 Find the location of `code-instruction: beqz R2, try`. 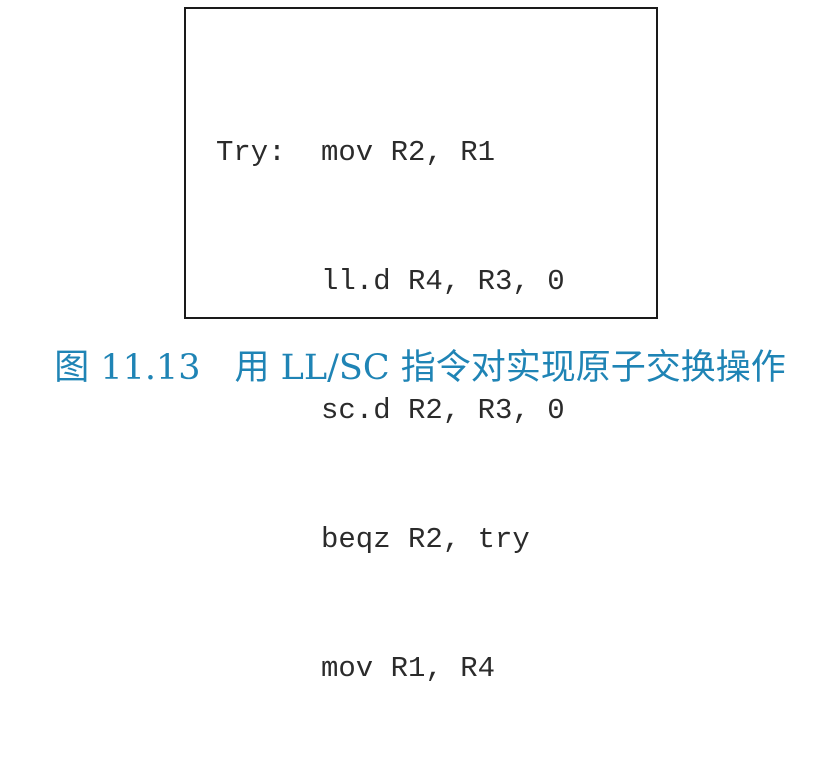

code-instruction: beqz R2, try is located at coordinates (425, 539).